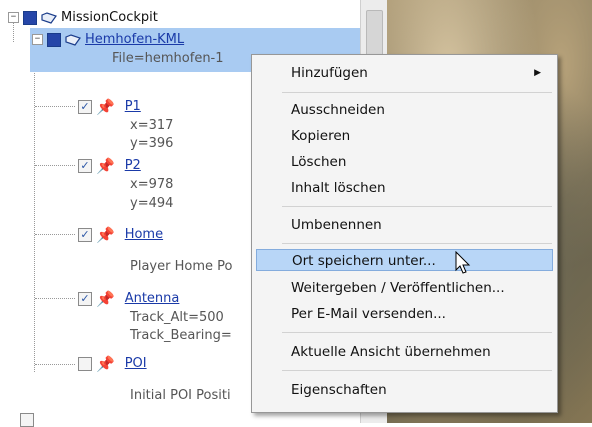 The height and width of the screenshot is (427, 592). What do you see at coordinates (54, 39) in the screenshot?
I see `layer-checkbox` at bounding box center [54, 39].